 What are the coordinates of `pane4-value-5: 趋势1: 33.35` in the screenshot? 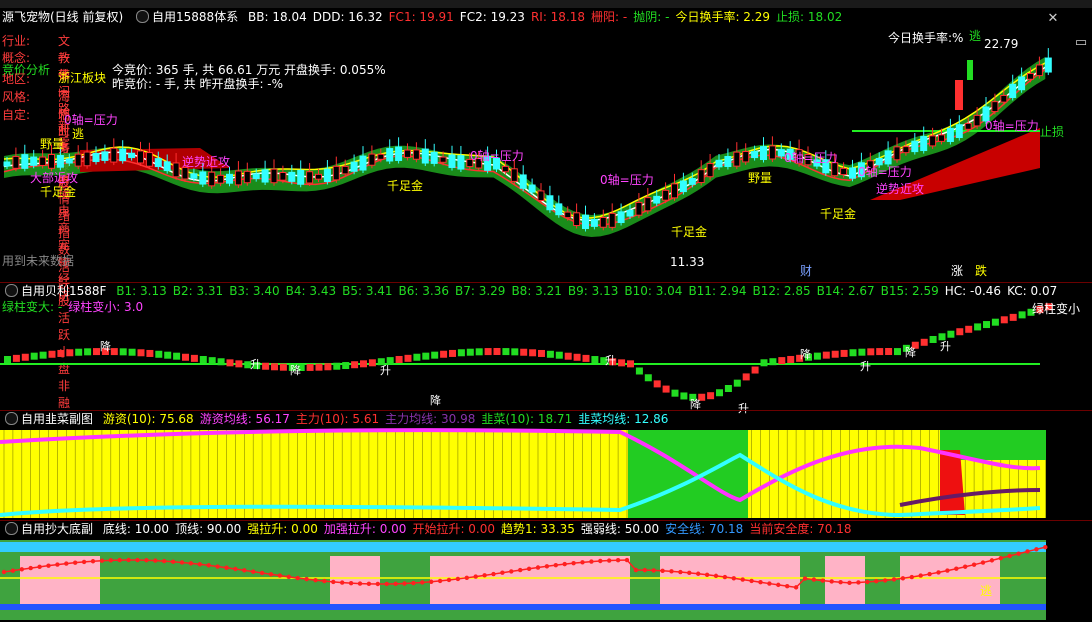 It's located at (538, 529).